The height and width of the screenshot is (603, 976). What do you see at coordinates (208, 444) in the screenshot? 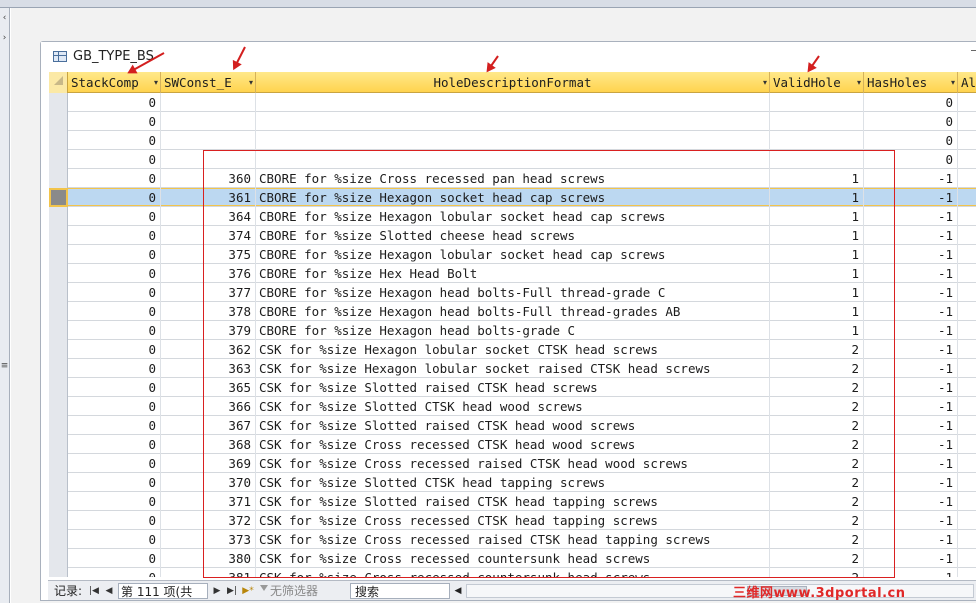
I see `cell-swconst: 368` at bounding box center [208, 444].